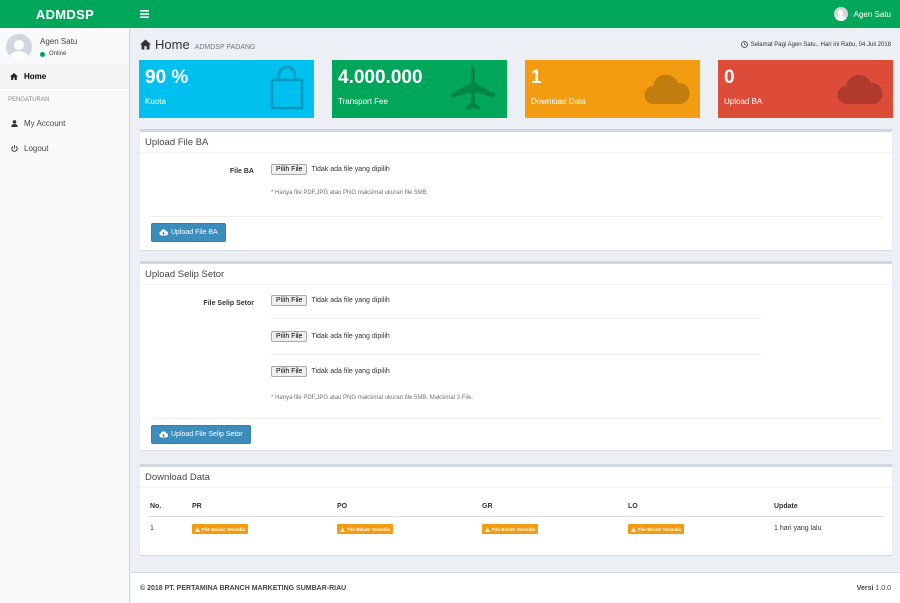 This screenshot has height=603, width=900. What do you see at coordinates (228, 303) in the screenshot?
I see `file-setor-label: File Selip Setor` at bounding box center [228, 303].